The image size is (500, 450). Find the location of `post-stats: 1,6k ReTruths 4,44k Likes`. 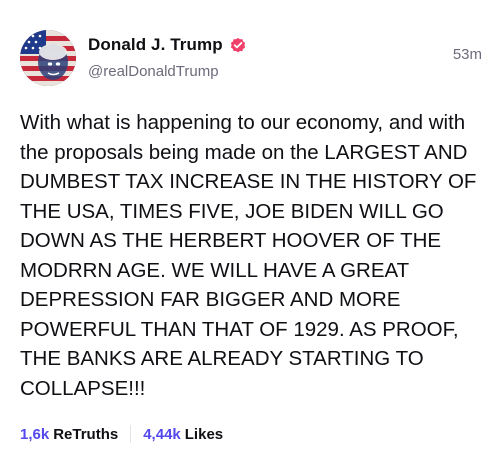

post-stats: 1,6k ReTruths 4,44k Likes is located at coordinates (121, 434).